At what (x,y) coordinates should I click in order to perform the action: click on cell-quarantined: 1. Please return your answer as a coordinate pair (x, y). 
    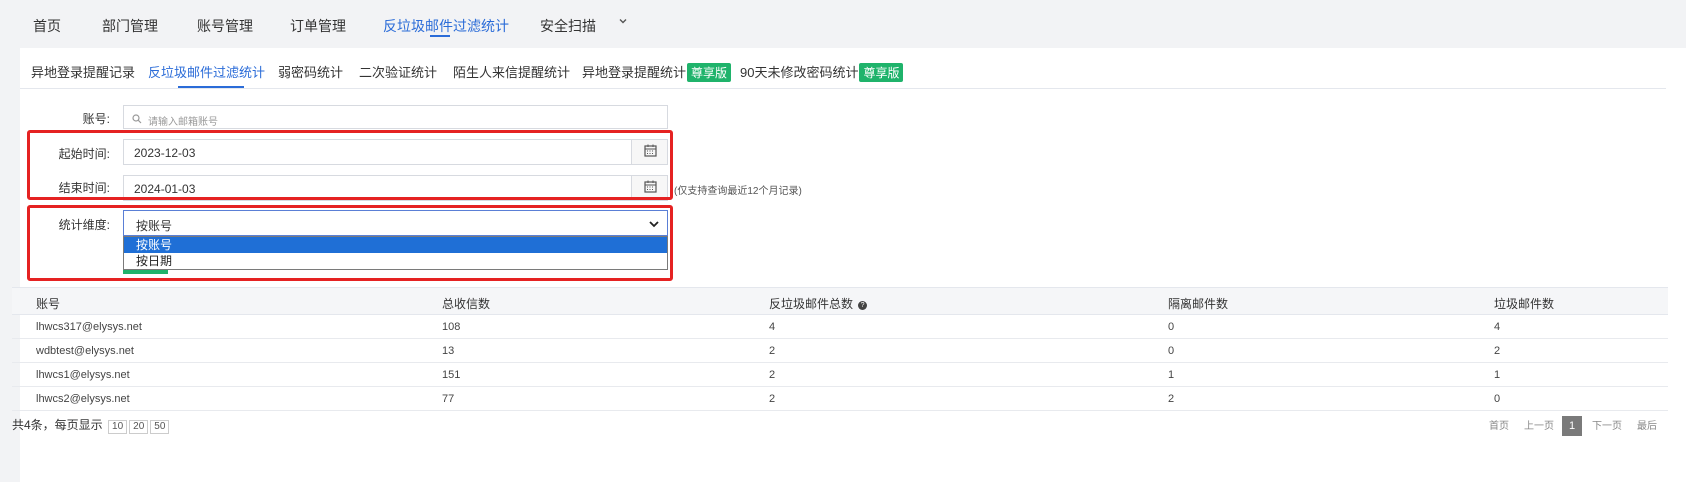
    Looking at the image, I should click on (1171, 375).